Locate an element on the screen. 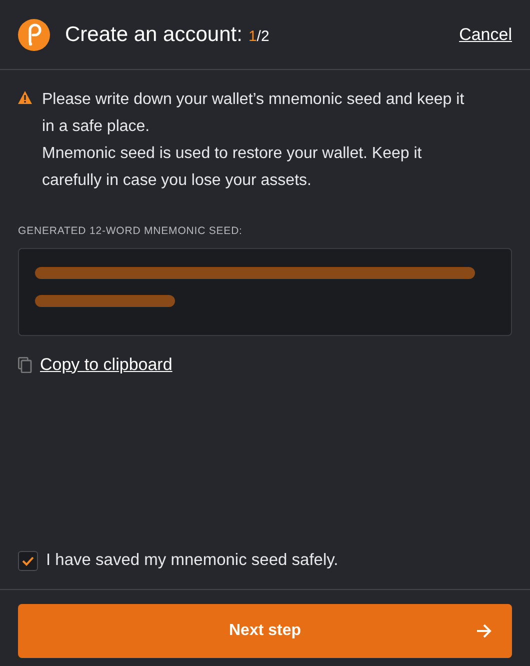 The height and width of the screenshot is (666, 530). seed-label: GENERATED 12-WORD MNEMONIC SEED: is located at coordinates (131, 231).